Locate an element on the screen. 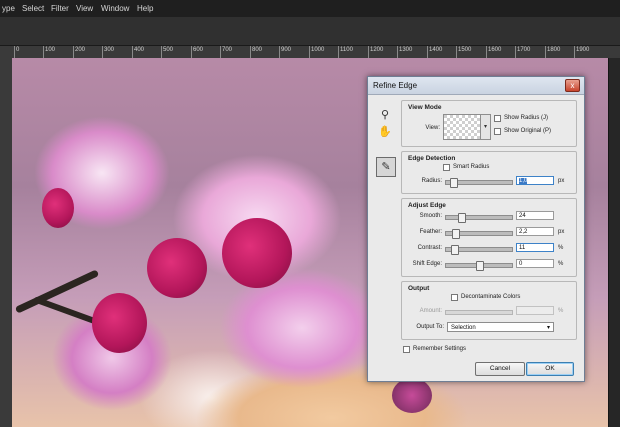 Image resolution: width=620 pixels, height=427 pixels. ruler-label: 1000 is located at coordinates (318, 50).